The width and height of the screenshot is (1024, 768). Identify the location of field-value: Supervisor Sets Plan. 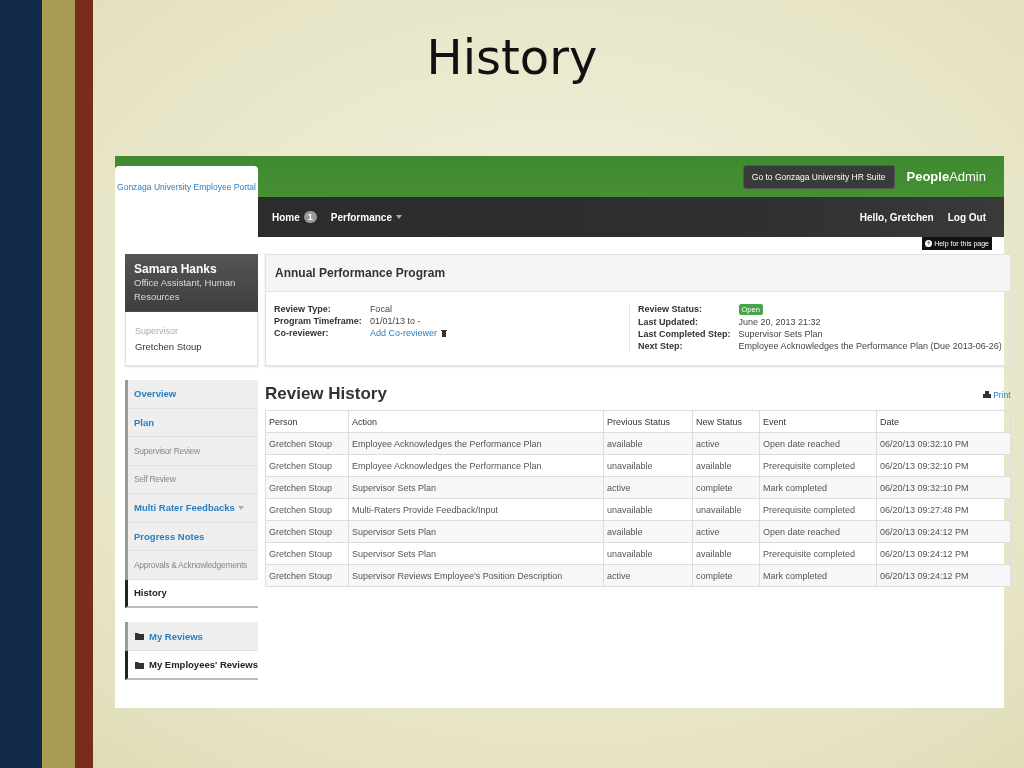
(781, 334).